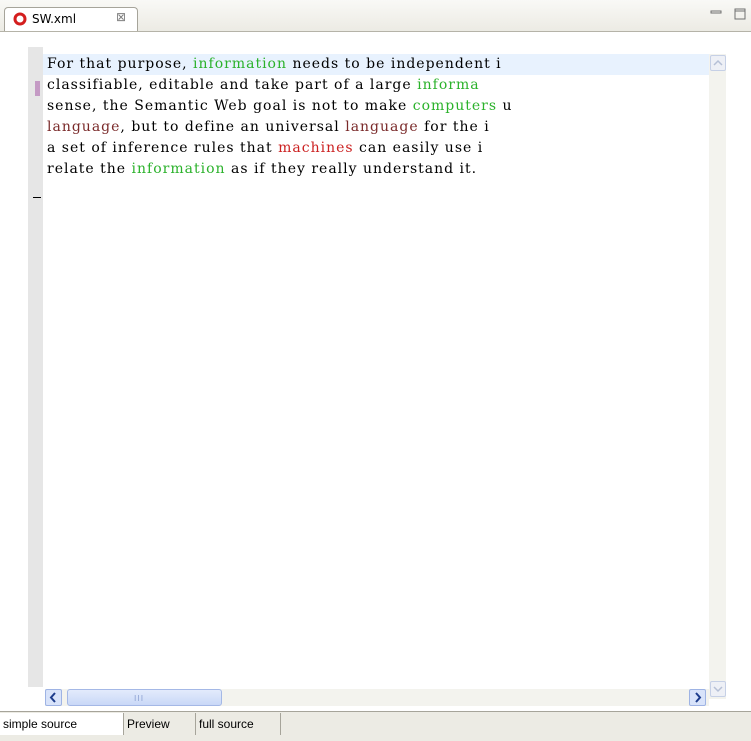 The height and width of the screenshot is (741, 751). I want to click on code-text: For that purpose,, so click(120, 64).